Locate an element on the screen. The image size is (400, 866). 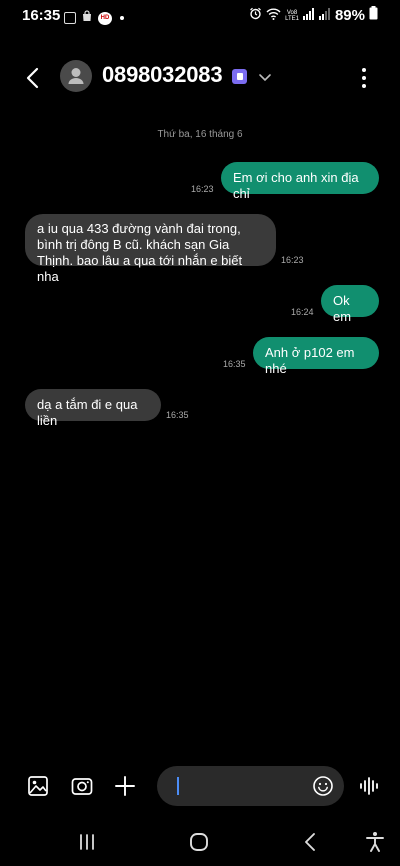
more-options-button is located at coordinates (364, 78).